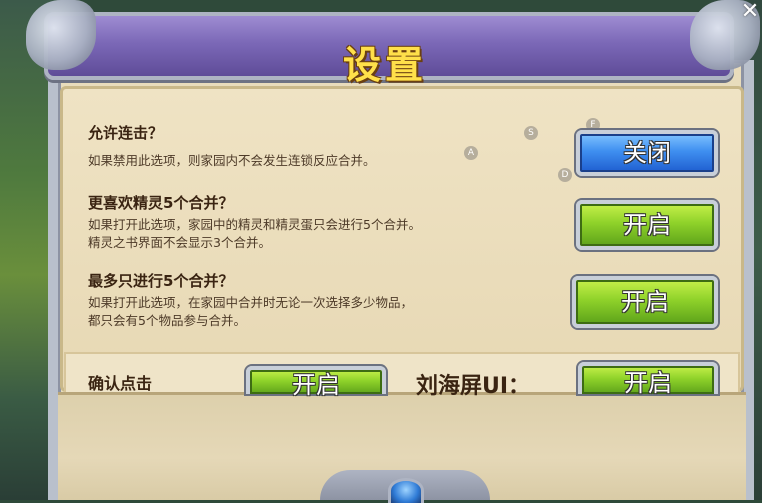 Image resolution: width=762 pixels, height=503 pixels. What do you see at coordinates (232, 160) in the screenshot?
I see `option-chain-merge-desc: 如果禁用此选项，则家园内不会发生连锁反应合并。` at bounding box center [232, 160].